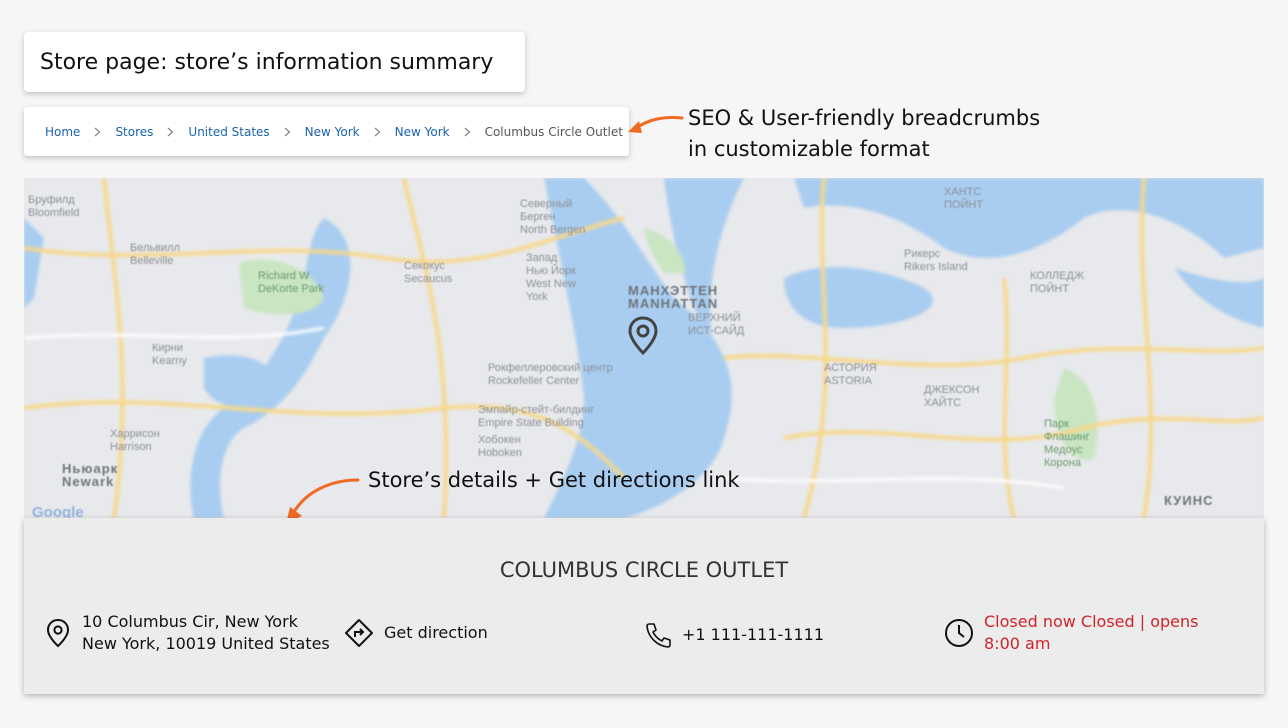 This screenshot has width=1288, height=728. Describe the element at coordinates (551, 277) in the screenshot. I see `map-label: Запад Нью Йорк West New York` at that location.